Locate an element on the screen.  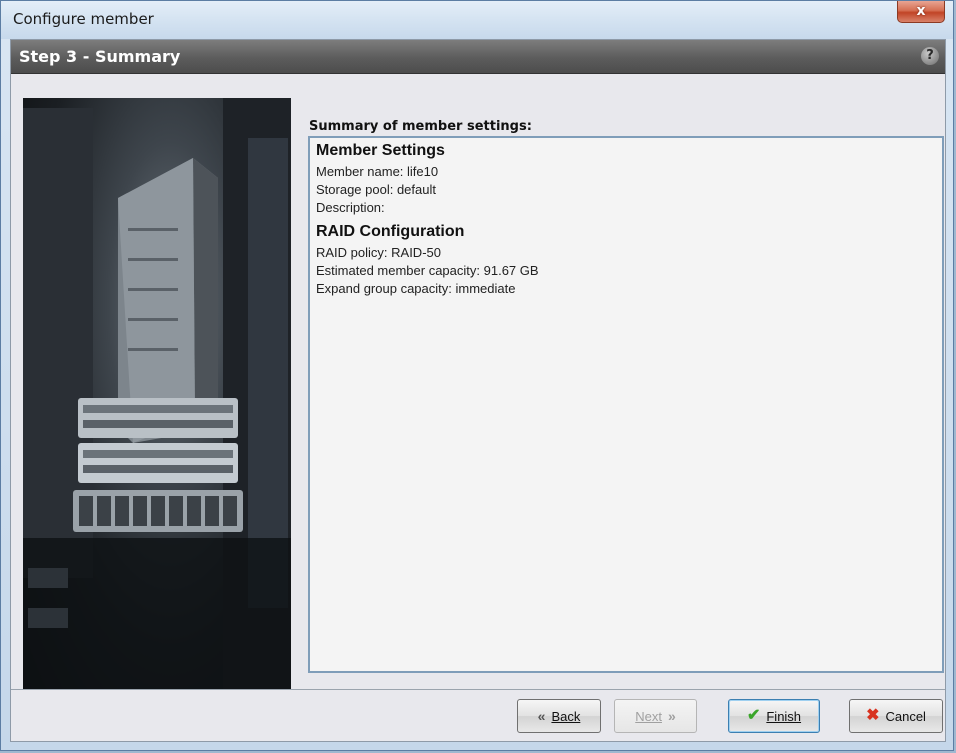
next-button-label: Next is located at coordinates (648, 716).